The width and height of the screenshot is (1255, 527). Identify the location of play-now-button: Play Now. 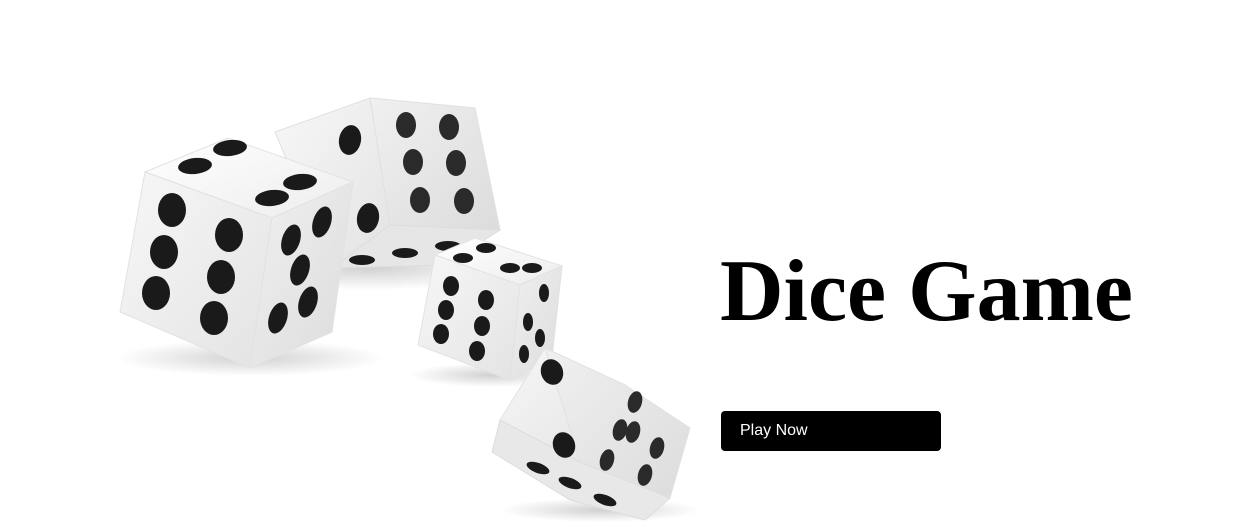
(831, 431).